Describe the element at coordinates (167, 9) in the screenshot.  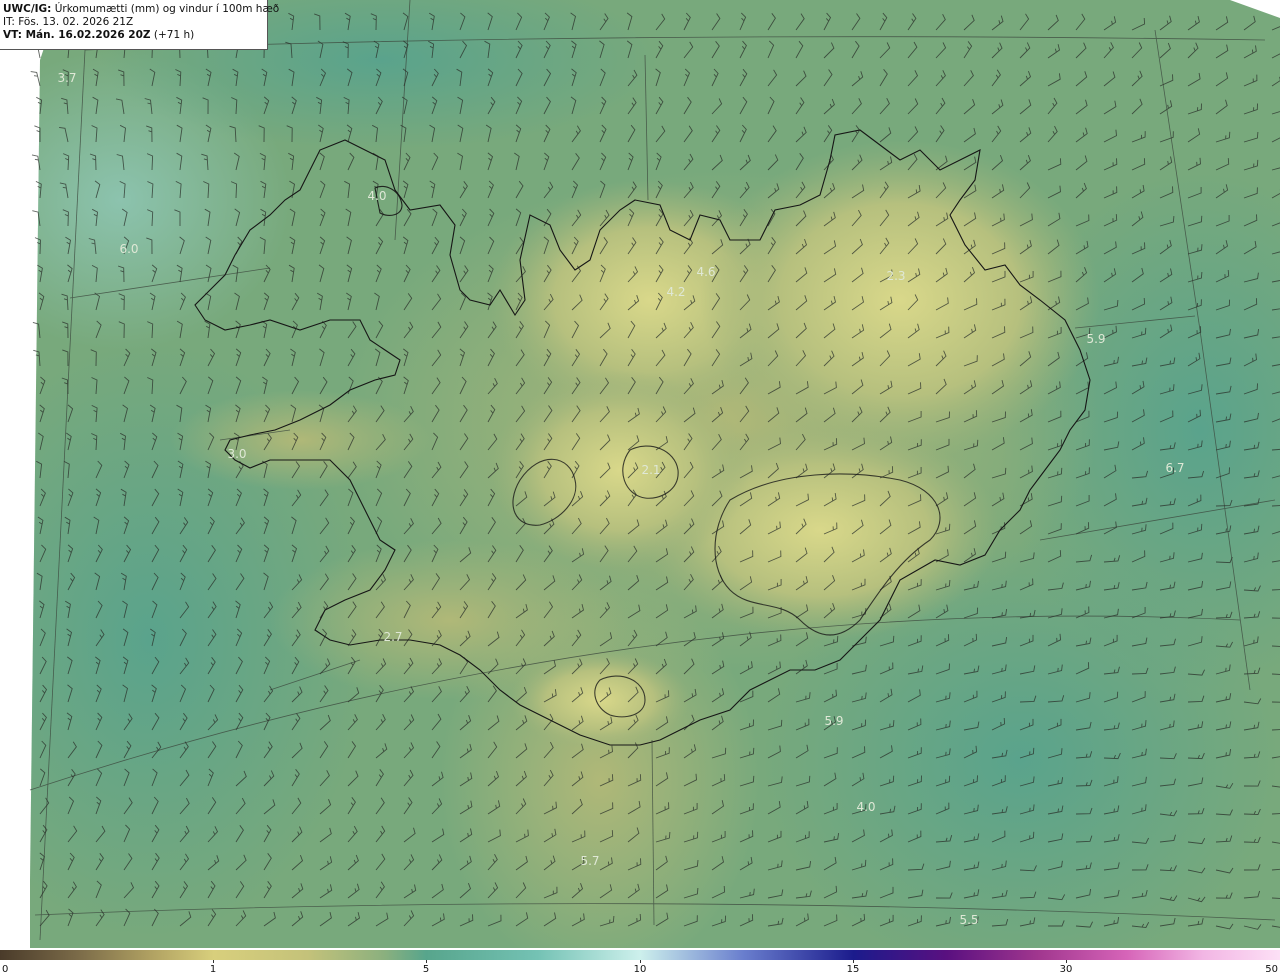
I see `map-title: Úrkomumætti (mm) og vindur í 100m hæð` at that location.